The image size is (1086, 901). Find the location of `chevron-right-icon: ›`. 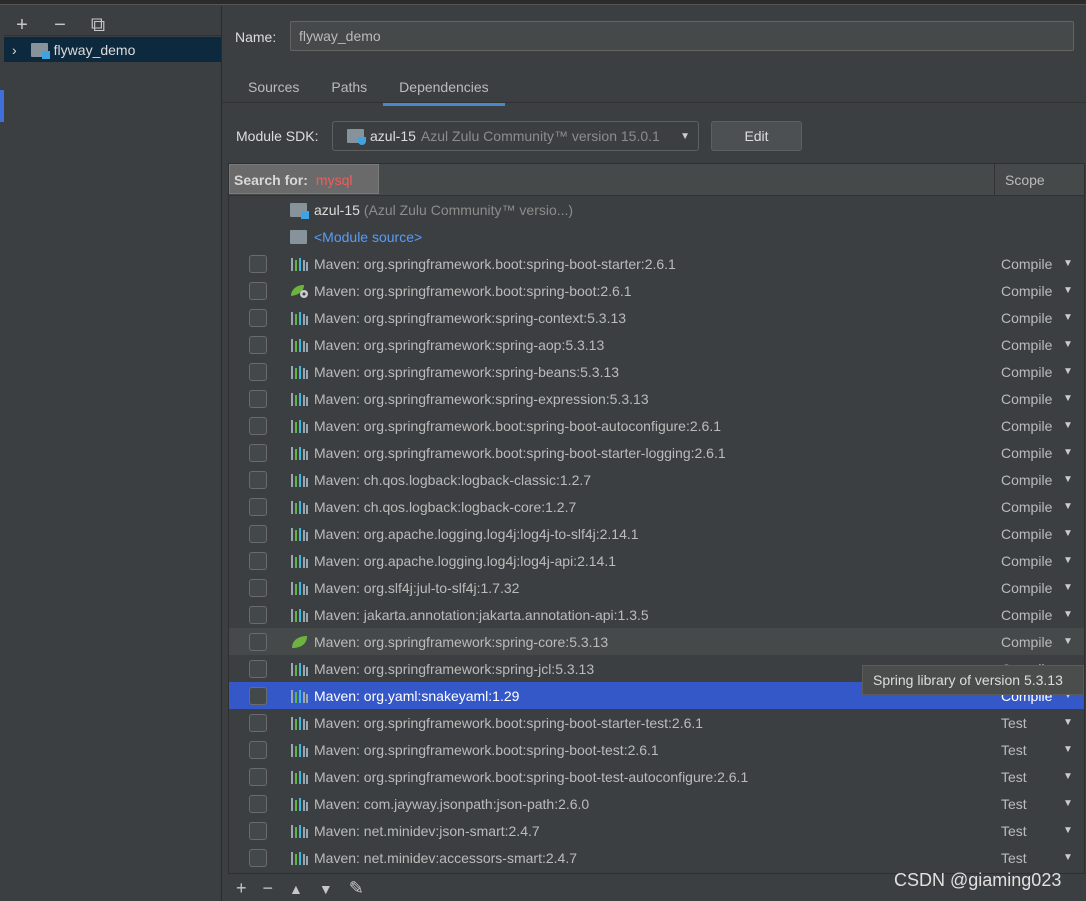

chevron-right-icon: › is located at coordinates (14, 50).